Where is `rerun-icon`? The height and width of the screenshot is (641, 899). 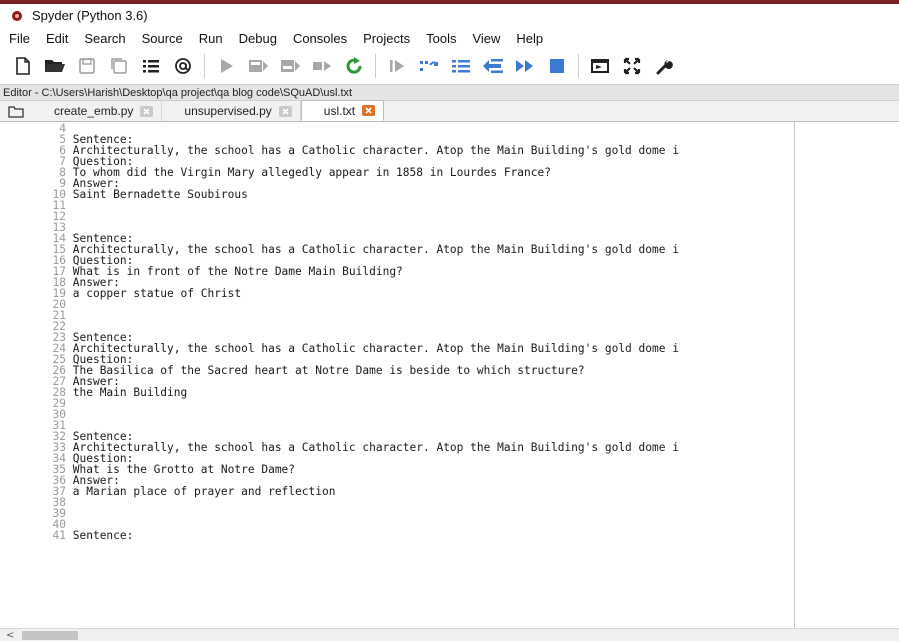 rerun-icon is located at coordinates (354, 66).